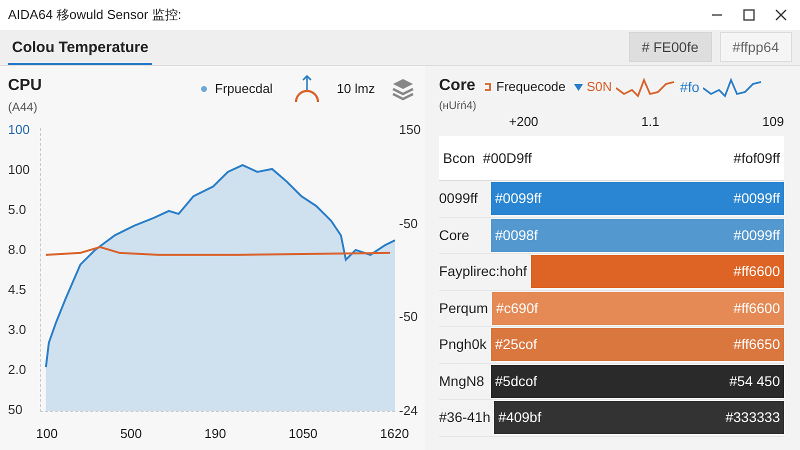  Describe the element at coordinates (459, 198) in the screenshot. I see `row-label: 0099ff` at that location.